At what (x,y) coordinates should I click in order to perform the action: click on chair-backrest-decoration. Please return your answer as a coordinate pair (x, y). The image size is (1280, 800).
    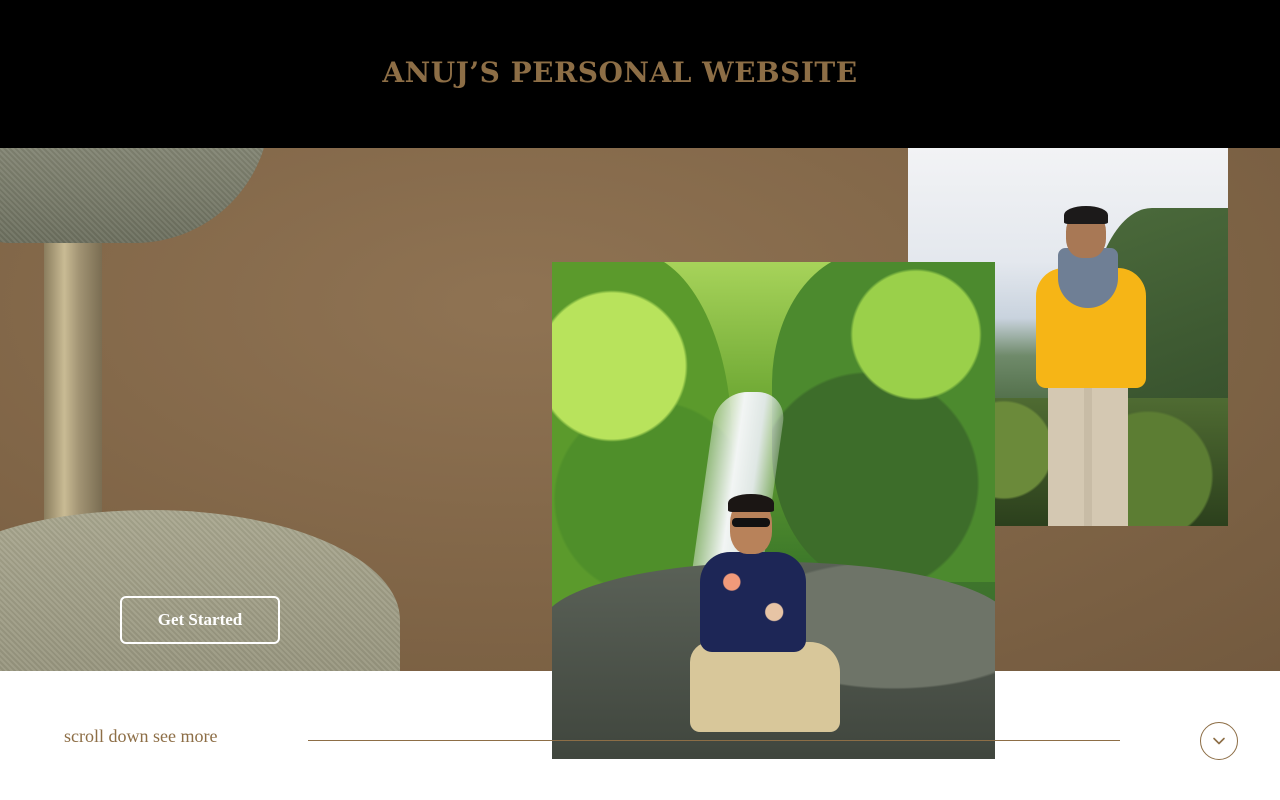
    Looking at the image, I should click on (135, 195).